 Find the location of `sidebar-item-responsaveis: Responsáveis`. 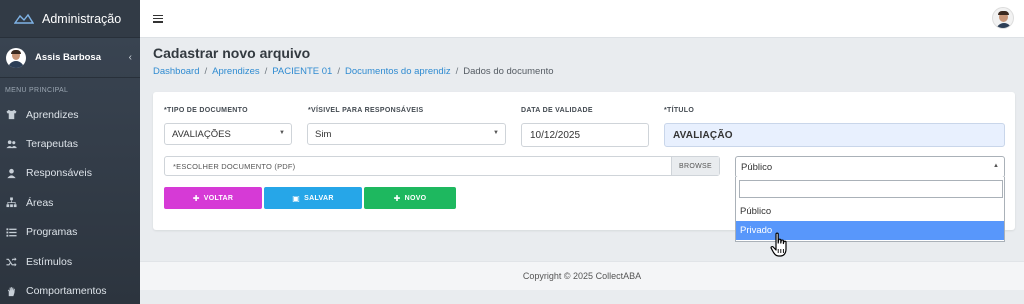

sidebar-item-responsaveis: Responsáveis is located at coordinates (70, 173).